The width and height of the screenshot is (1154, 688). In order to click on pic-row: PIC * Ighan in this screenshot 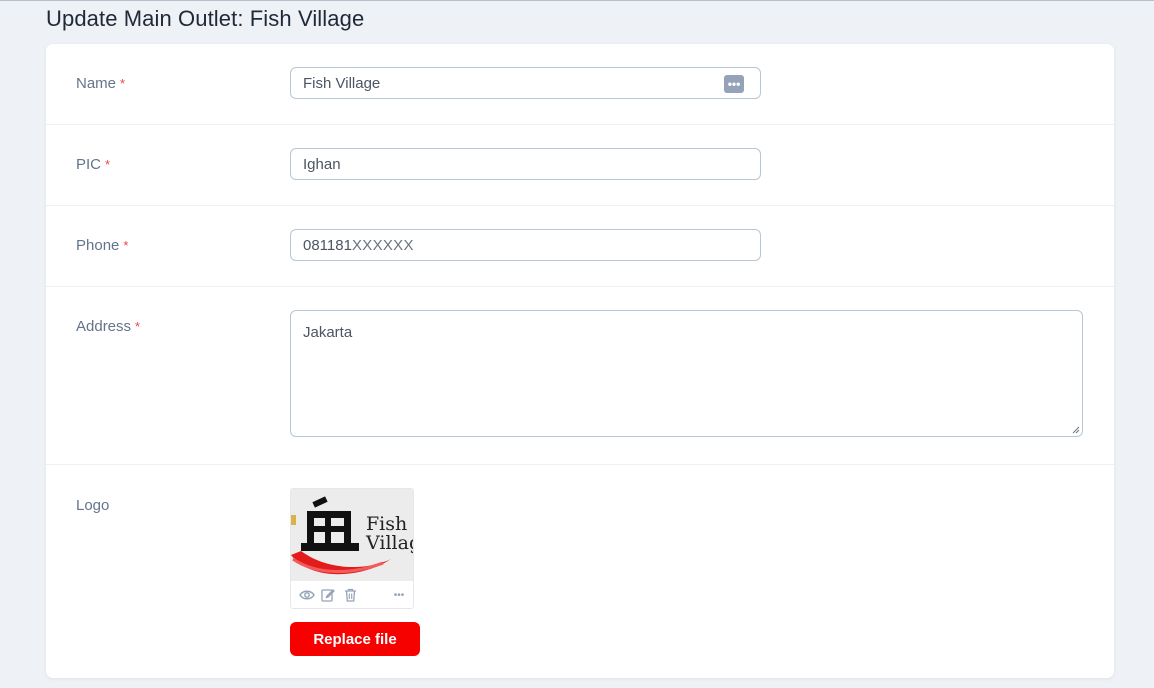, I will do `click(580, 165)`.